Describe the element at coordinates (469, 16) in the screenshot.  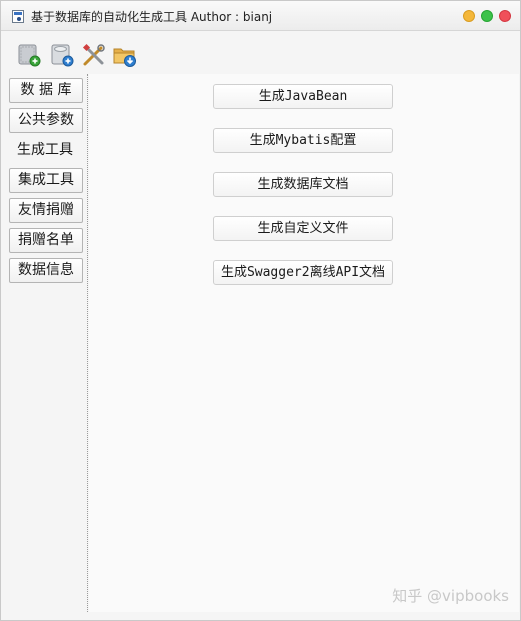
I see `minimize-button` at that location.